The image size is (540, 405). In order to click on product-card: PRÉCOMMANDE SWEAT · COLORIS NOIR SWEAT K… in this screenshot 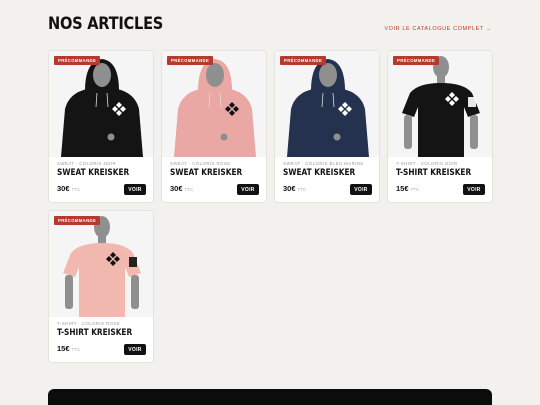, I will do `click(101, 126)`.